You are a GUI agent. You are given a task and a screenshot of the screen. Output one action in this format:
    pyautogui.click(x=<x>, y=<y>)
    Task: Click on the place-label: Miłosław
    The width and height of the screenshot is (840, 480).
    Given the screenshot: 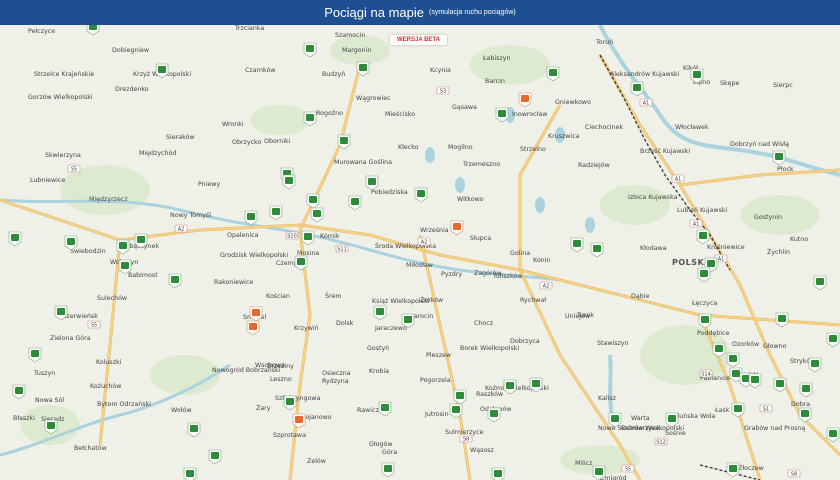 What is the action you would take?
    pyautogui.click(x=419, y=265)
    